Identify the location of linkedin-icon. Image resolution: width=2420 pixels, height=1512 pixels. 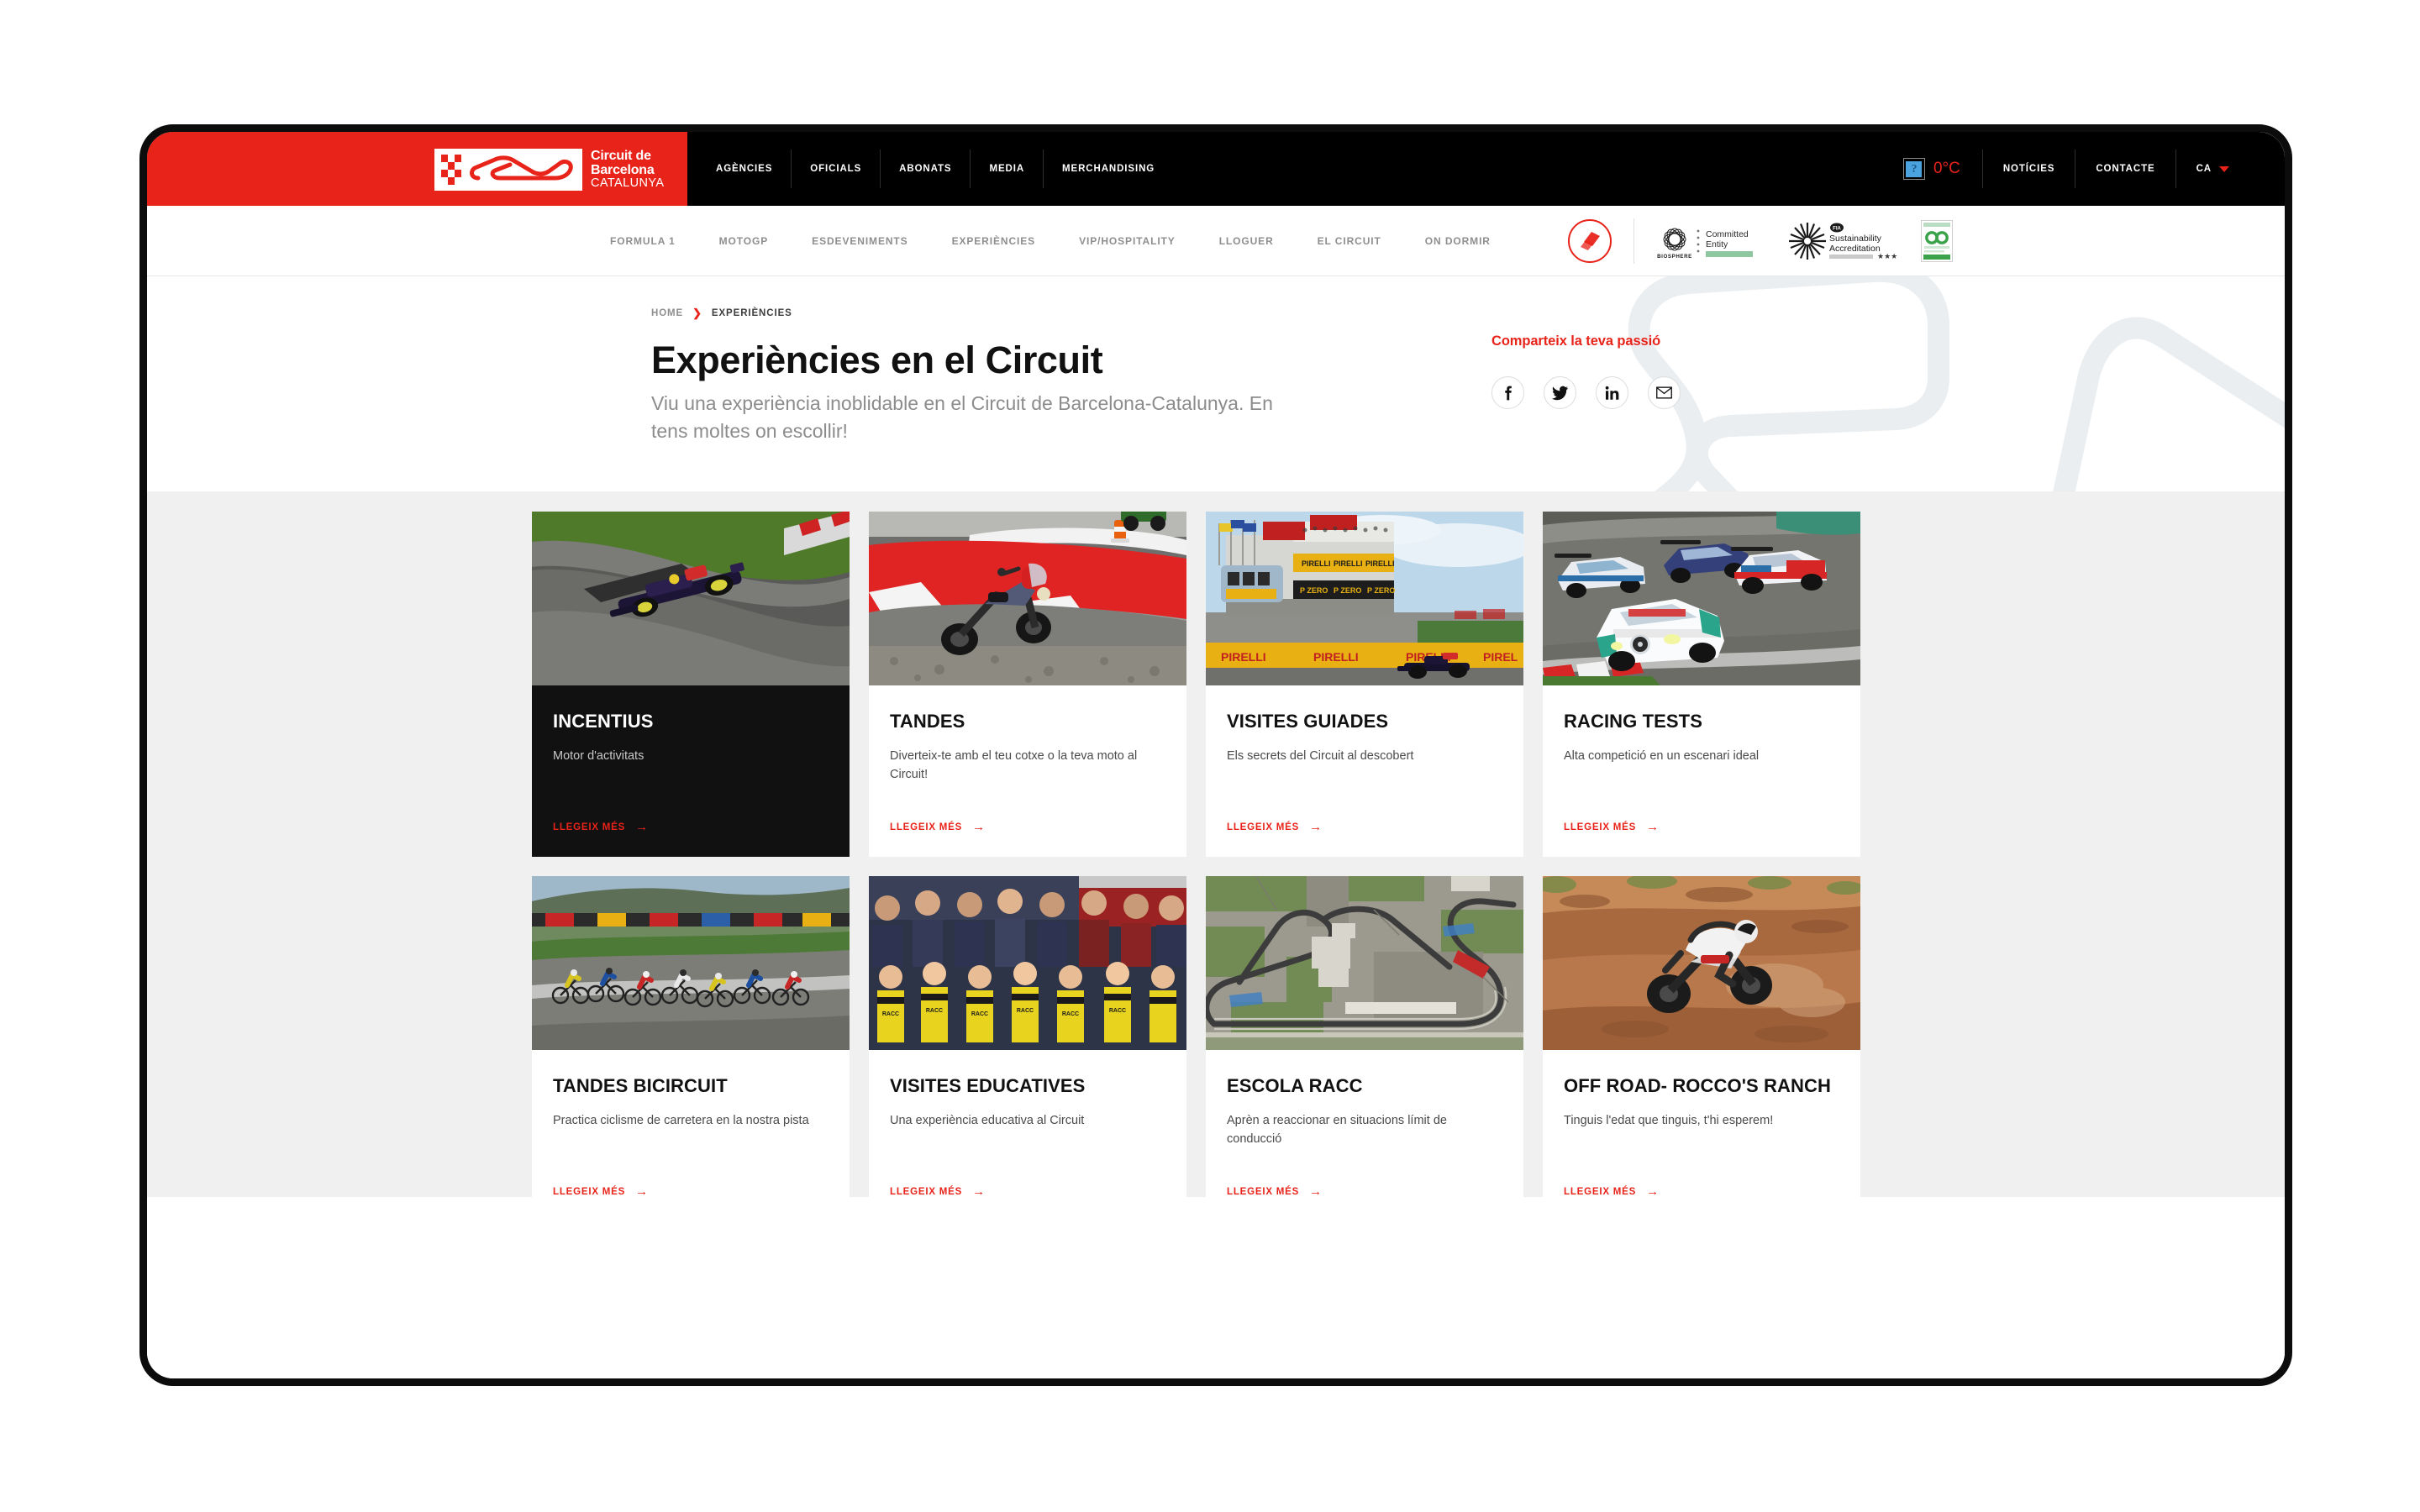
(1612, 393).